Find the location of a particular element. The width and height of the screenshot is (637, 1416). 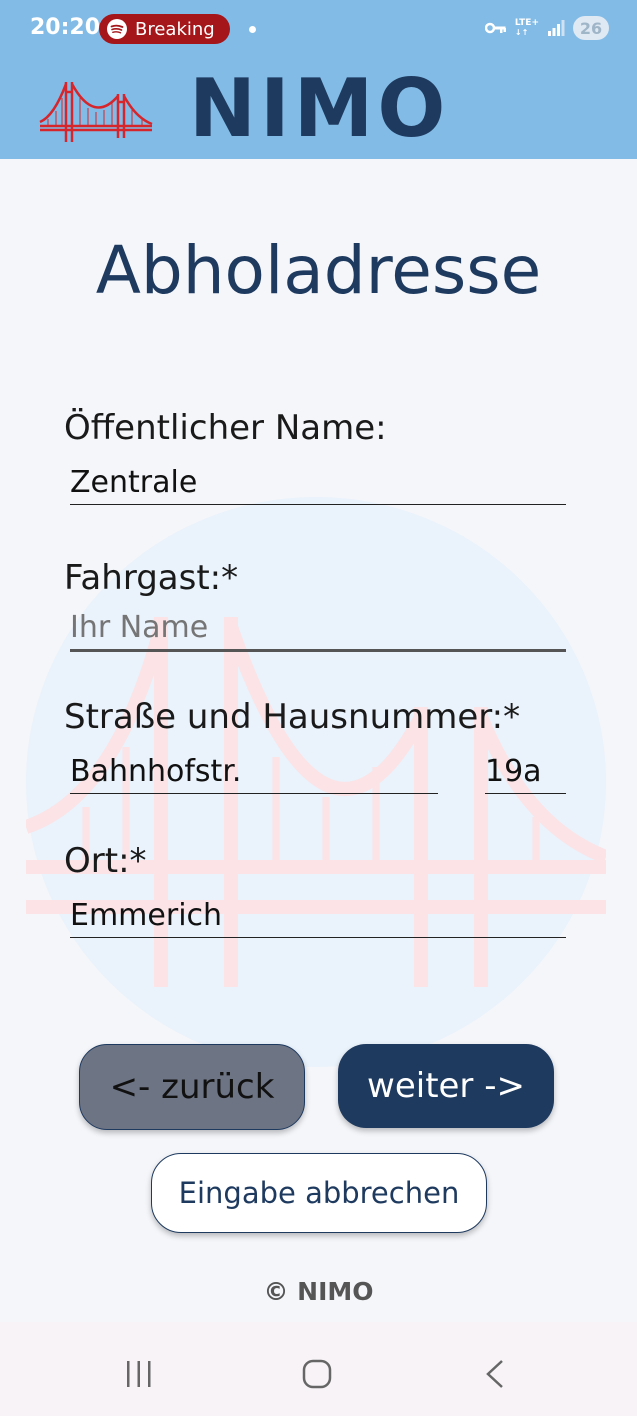

app-header: 20:20 Breaking LTE+ ↓↑ 26 NIMO is located at coordinates (318, 79).